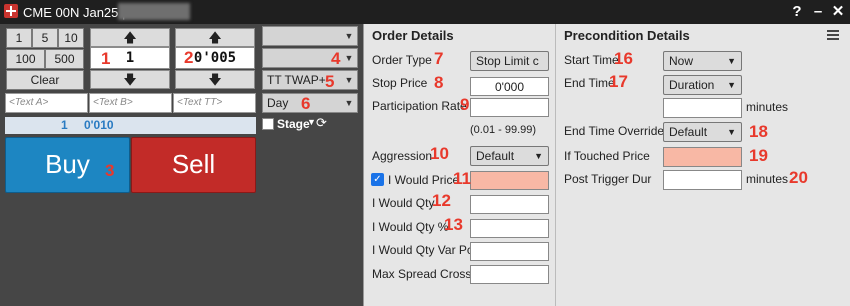 The width and height of the screenshot is (850, 306). What do you see at coordinates (462, 178) in the screenshot?
I see `callout-11: 11` at bounding box center [462, 178].